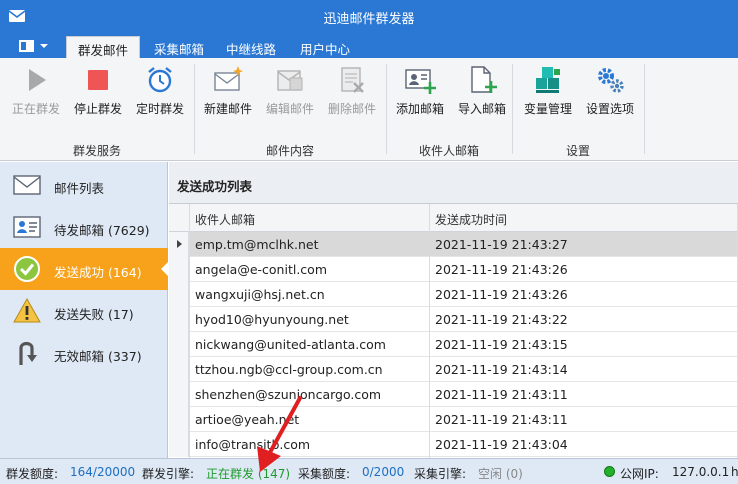  I want to click on scheduled-sending-button: 定时群发, so click(160, 94).